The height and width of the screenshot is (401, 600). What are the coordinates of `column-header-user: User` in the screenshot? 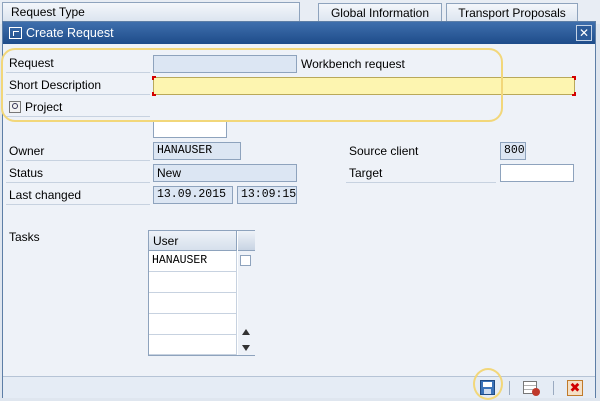 It's located at (193, 241).